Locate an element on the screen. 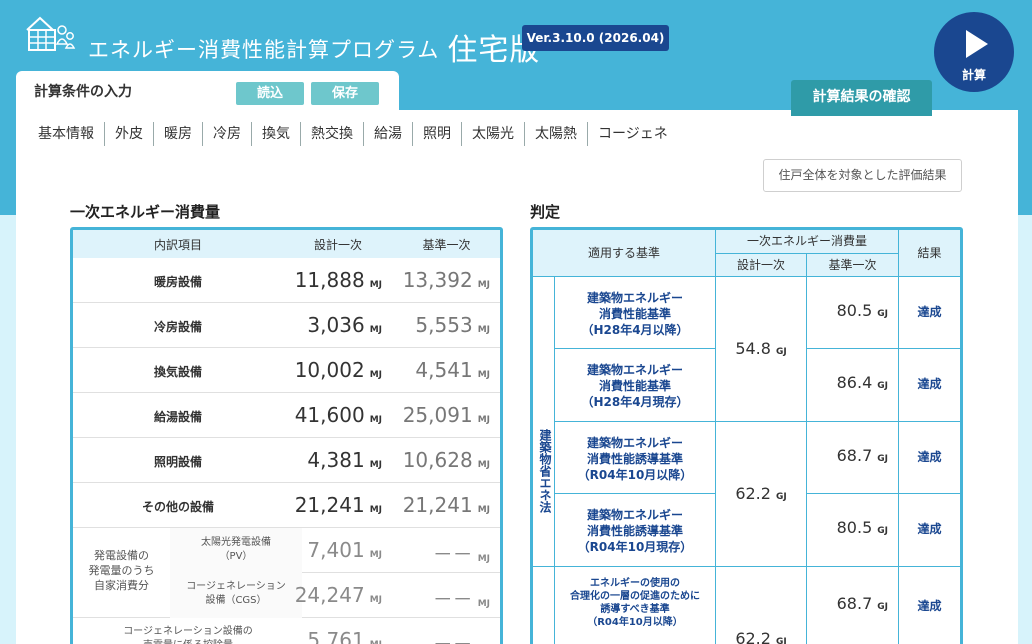 The width and height of the screenshot is (1032, 644). nav-item-heating: 暖房 is located at coordinates (177, 134).